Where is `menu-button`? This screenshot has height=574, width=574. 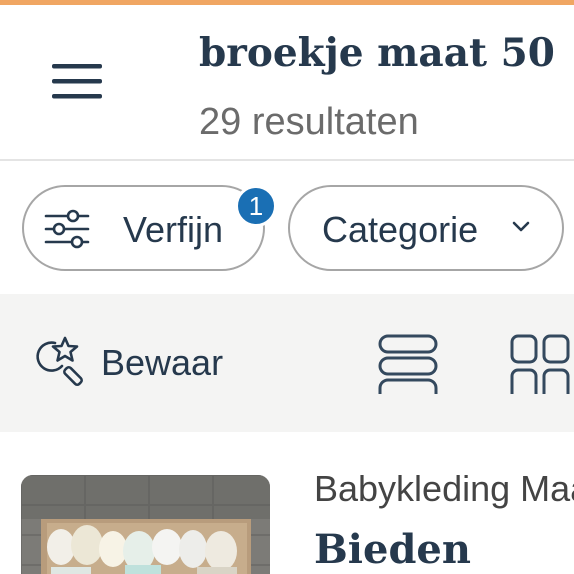
menu-button is located at coordinates (78, 78).